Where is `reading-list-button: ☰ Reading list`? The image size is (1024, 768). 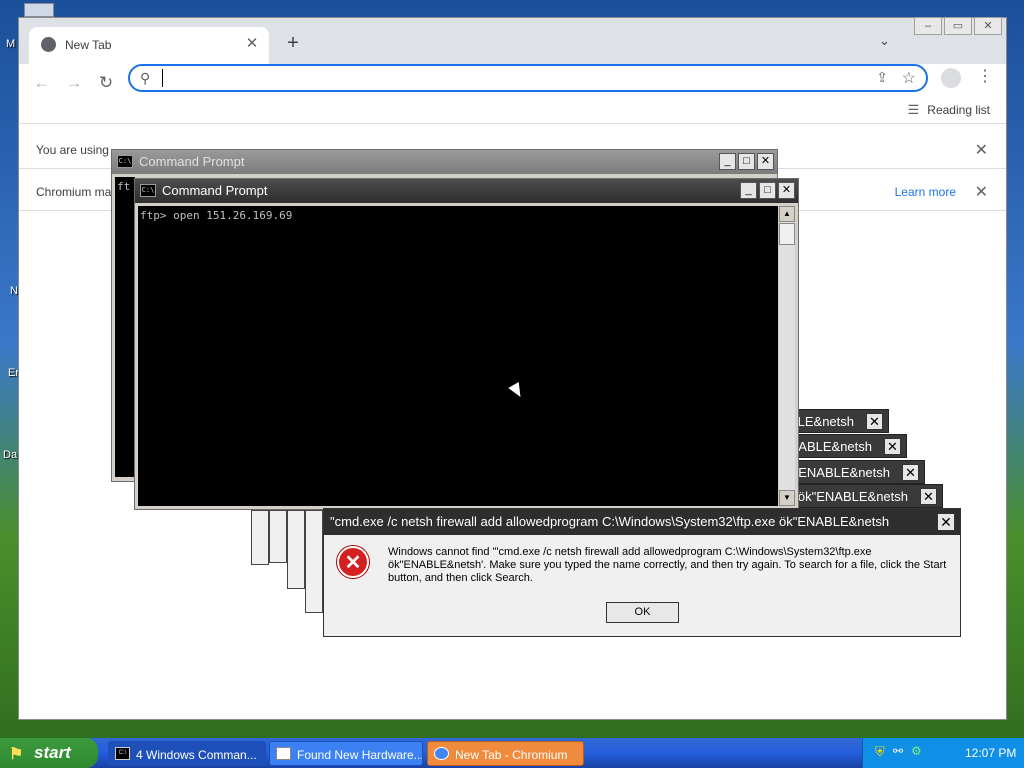
reading-list-button: ☰ Reading list is located at coordinates (949, 110).